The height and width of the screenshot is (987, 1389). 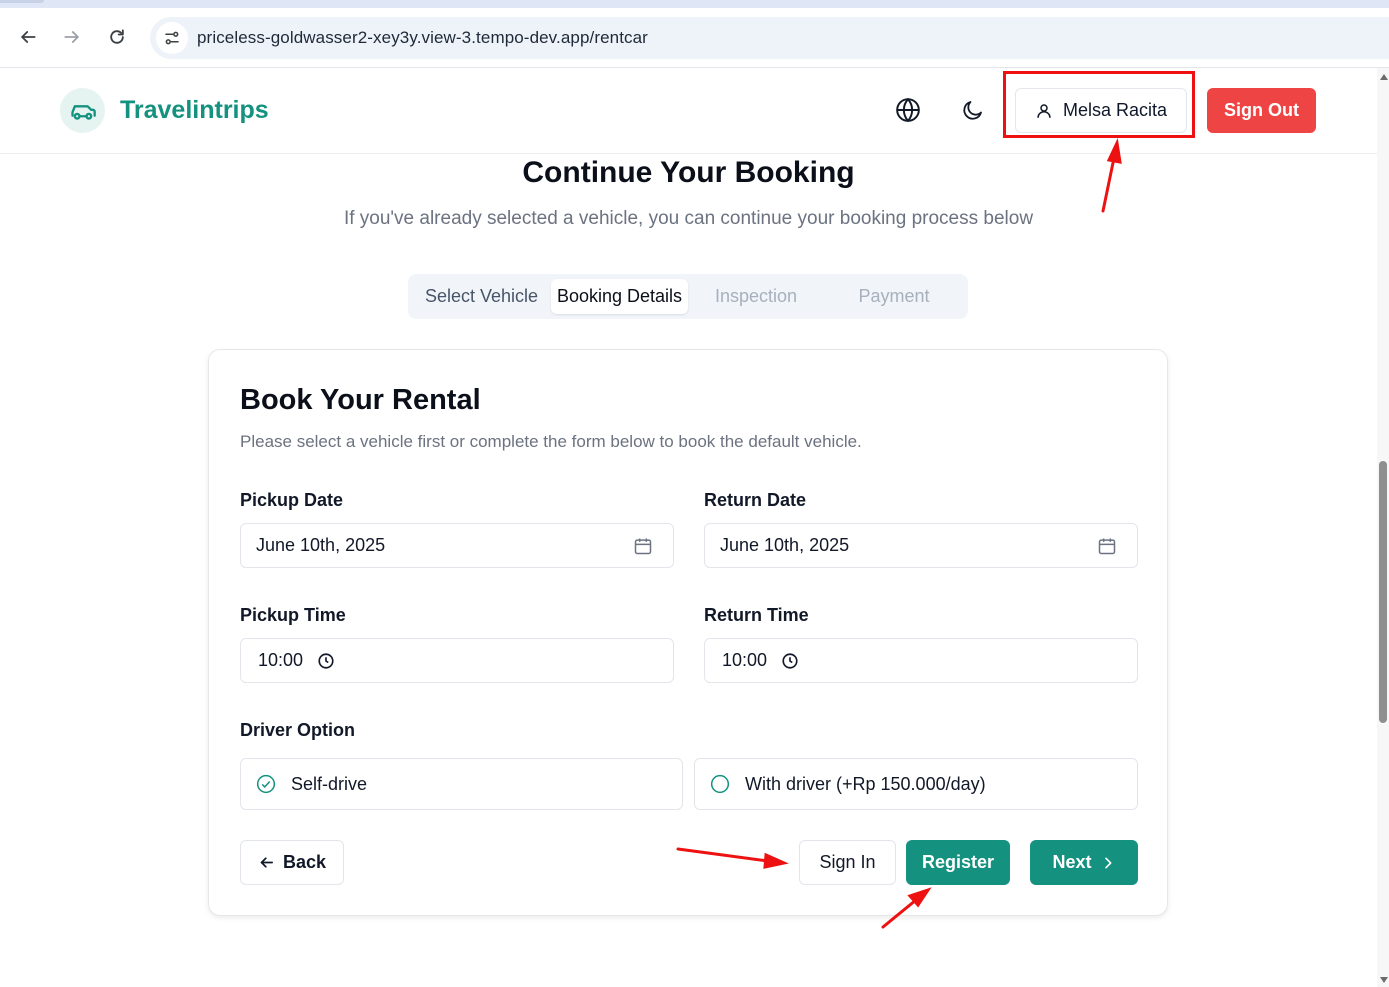 What do you see at coordinates (304, 862) in the screenshot?
I see `back-button-label: Back` at bounding box center [304, 862].